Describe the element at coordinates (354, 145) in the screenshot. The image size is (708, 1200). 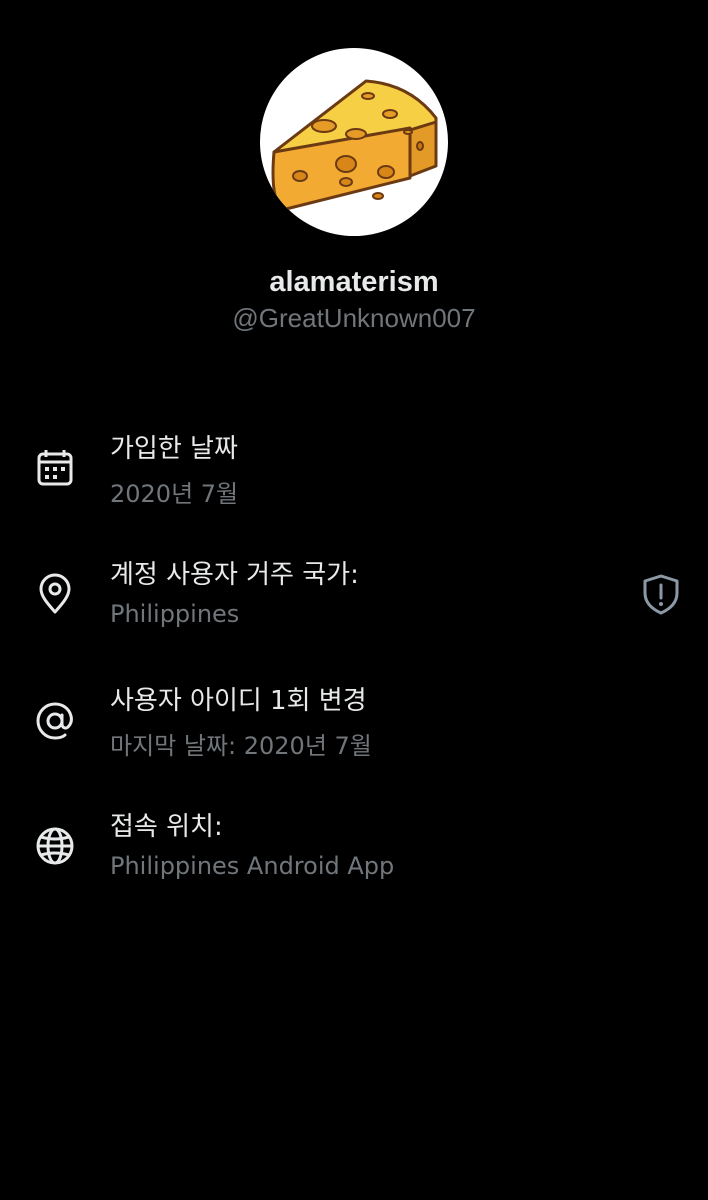
I see `cheese-wedge-icon` at that location.